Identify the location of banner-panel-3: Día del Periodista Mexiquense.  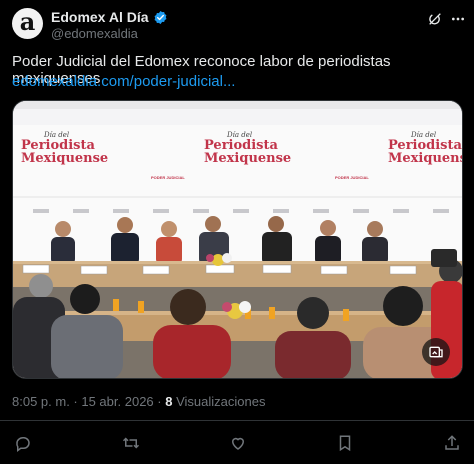
(423, 159).